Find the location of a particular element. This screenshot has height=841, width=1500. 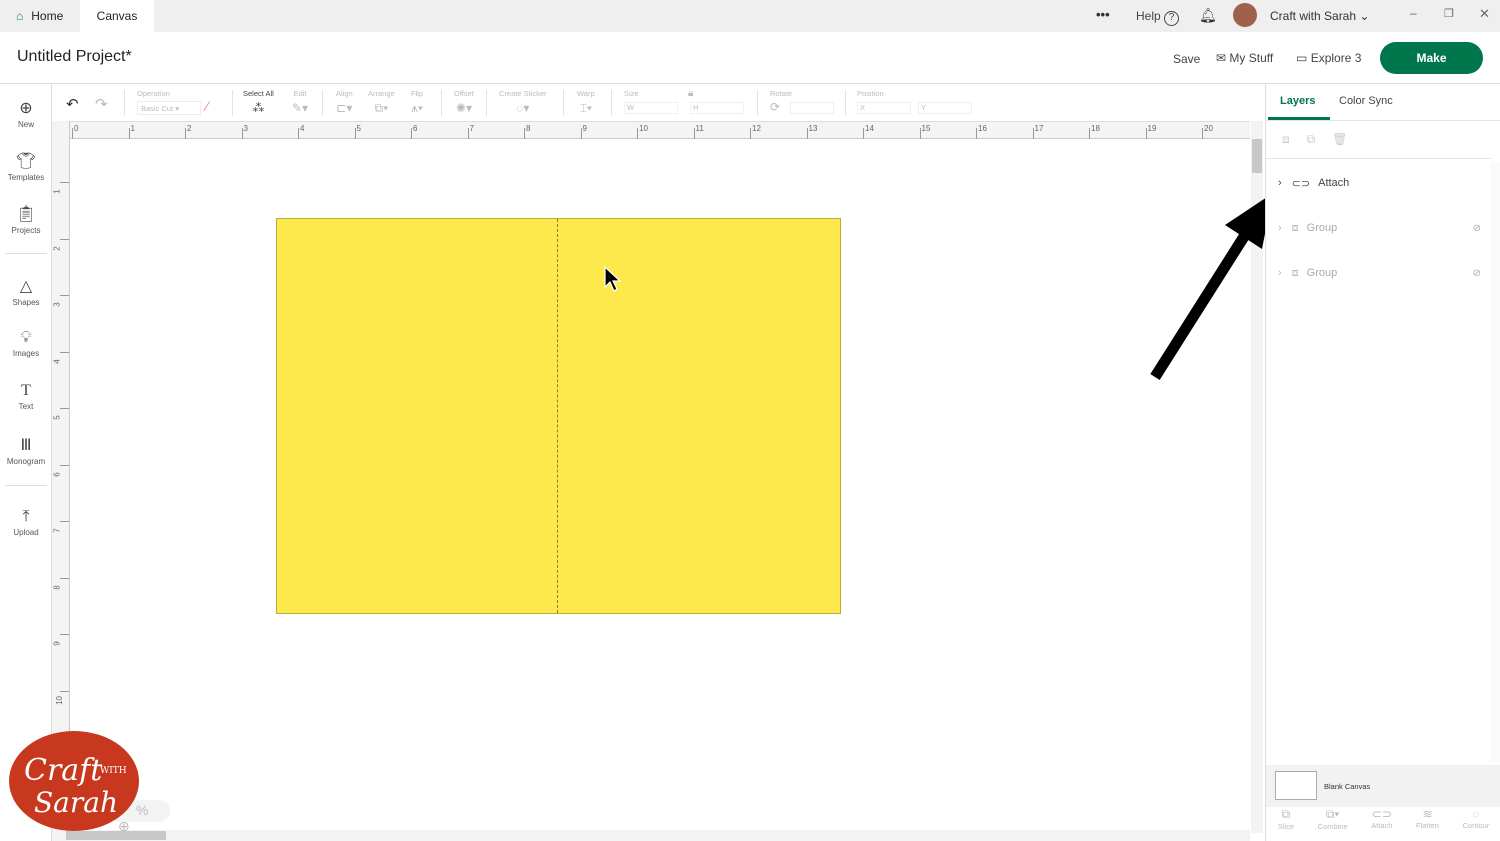

flip-label: Flip is located at coordinates (417, 93).